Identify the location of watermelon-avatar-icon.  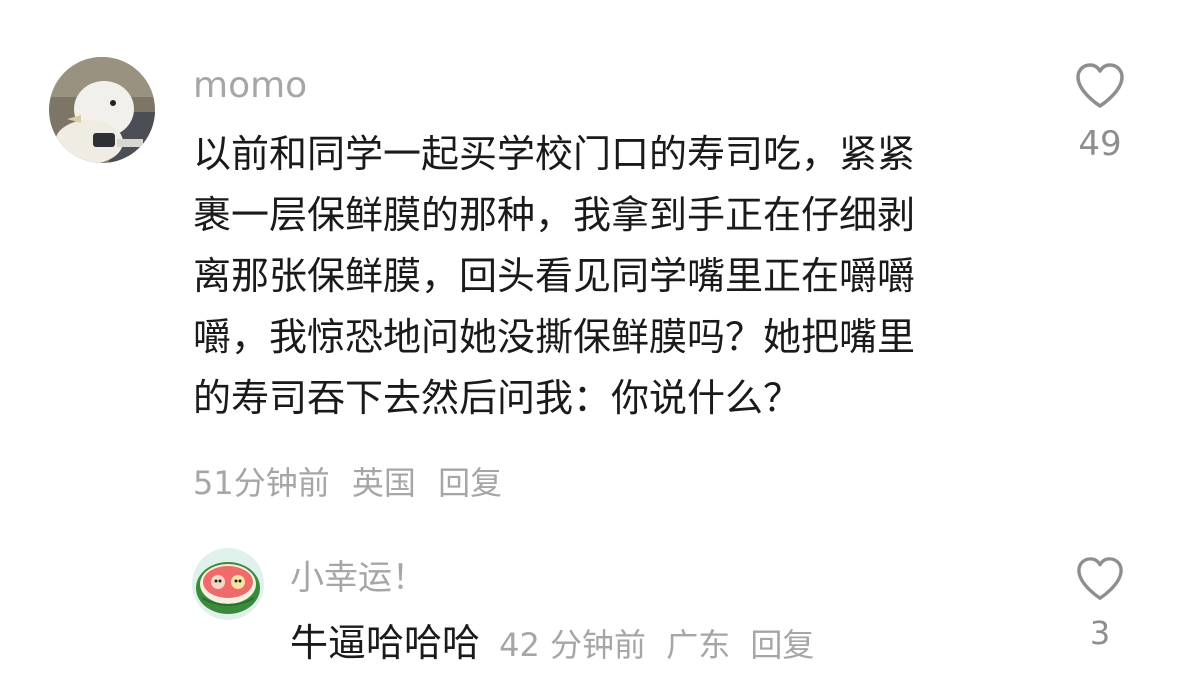
(228, 584).